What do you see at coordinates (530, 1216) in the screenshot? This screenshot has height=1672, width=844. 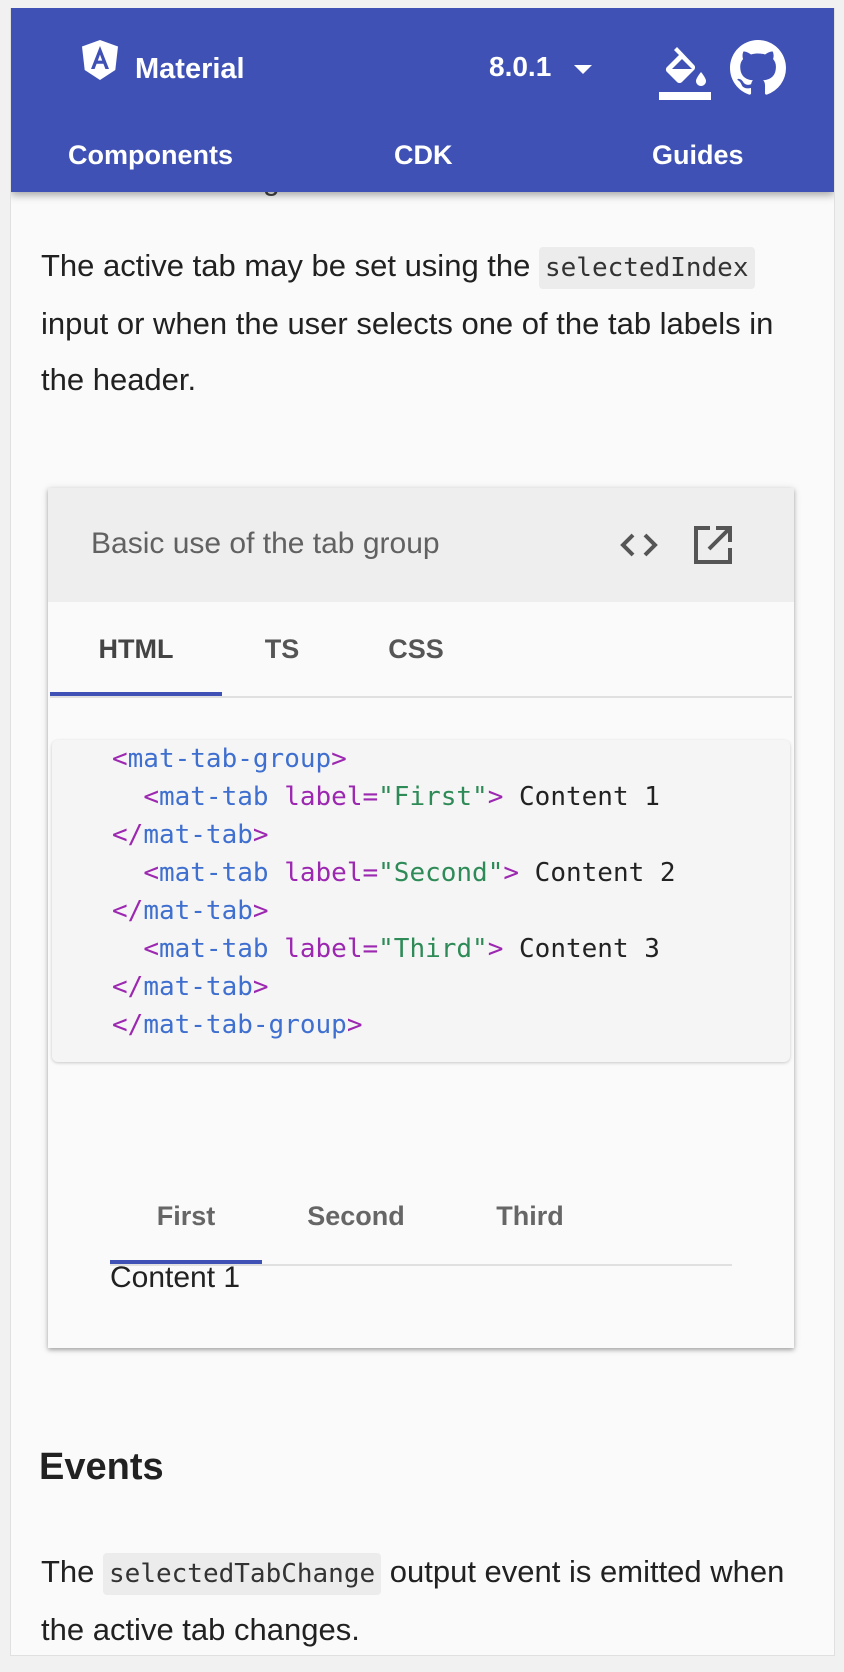 I see `demo-tab-third: Third` at bounding box center [530, 1216].